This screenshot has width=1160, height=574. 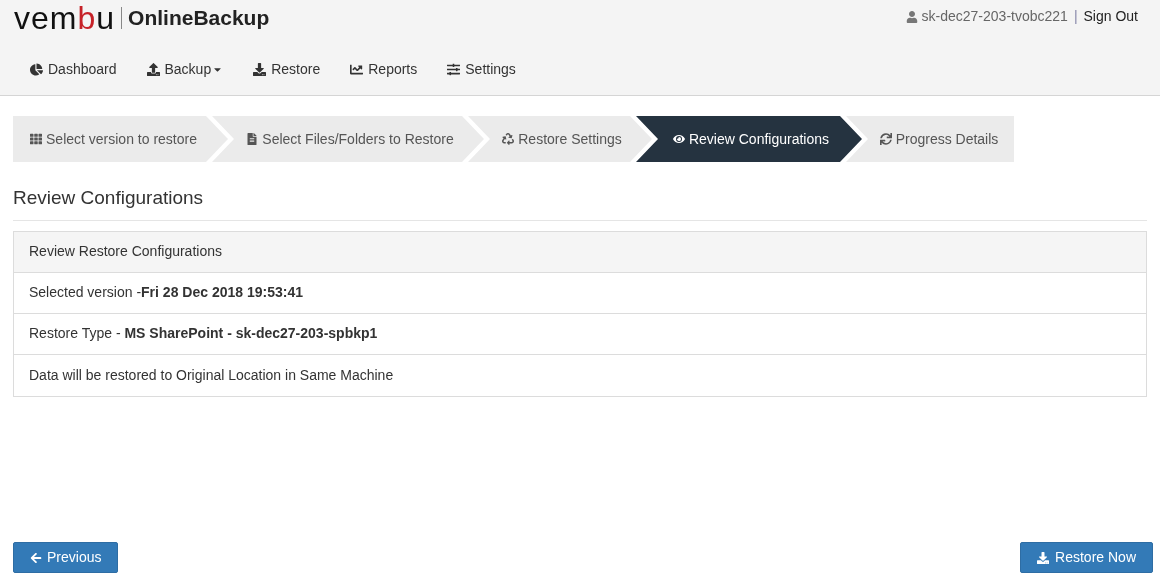 What do you see at coordinates (560, 139) in the screenshot?
I see `wizard-step: Restore Settings` at bounding box center [560, 139].